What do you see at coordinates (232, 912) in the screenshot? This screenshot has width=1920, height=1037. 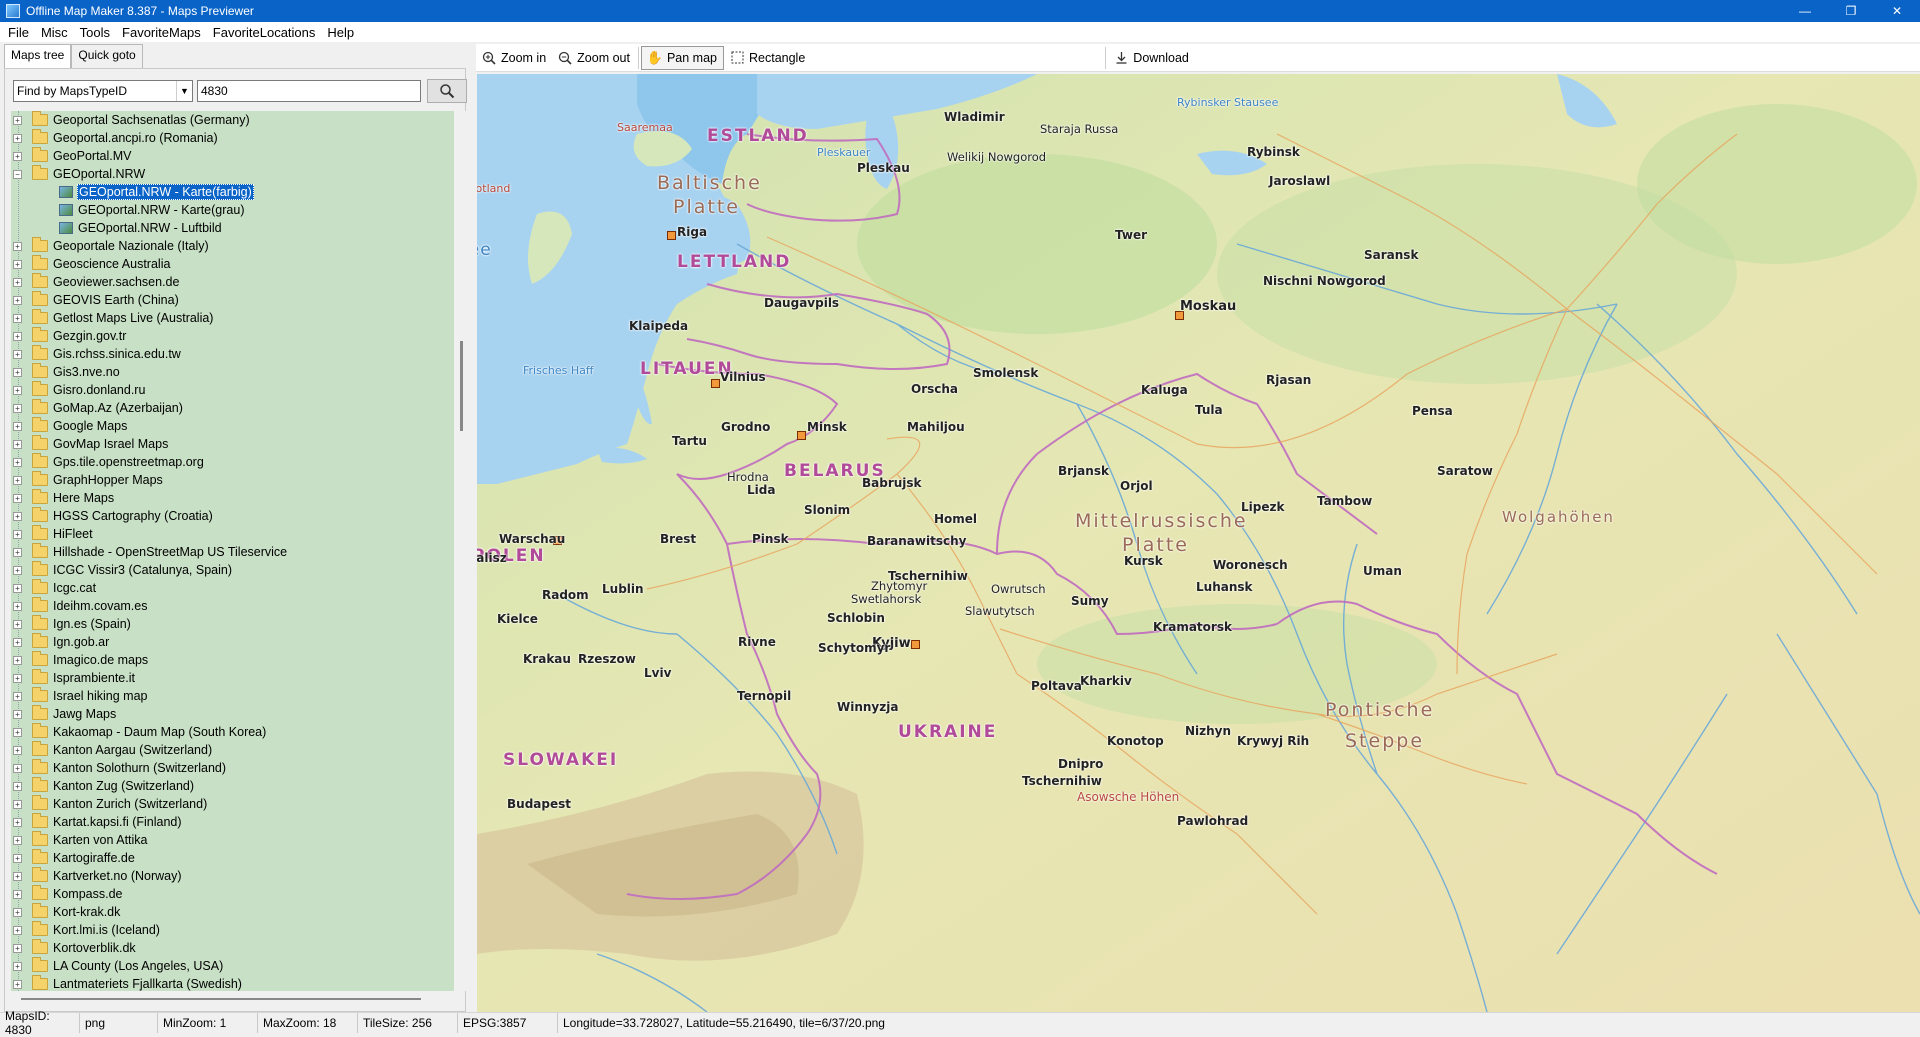 I see `tree-folder-item: + Kort-krak.dk` at bounding box center [232, 912].